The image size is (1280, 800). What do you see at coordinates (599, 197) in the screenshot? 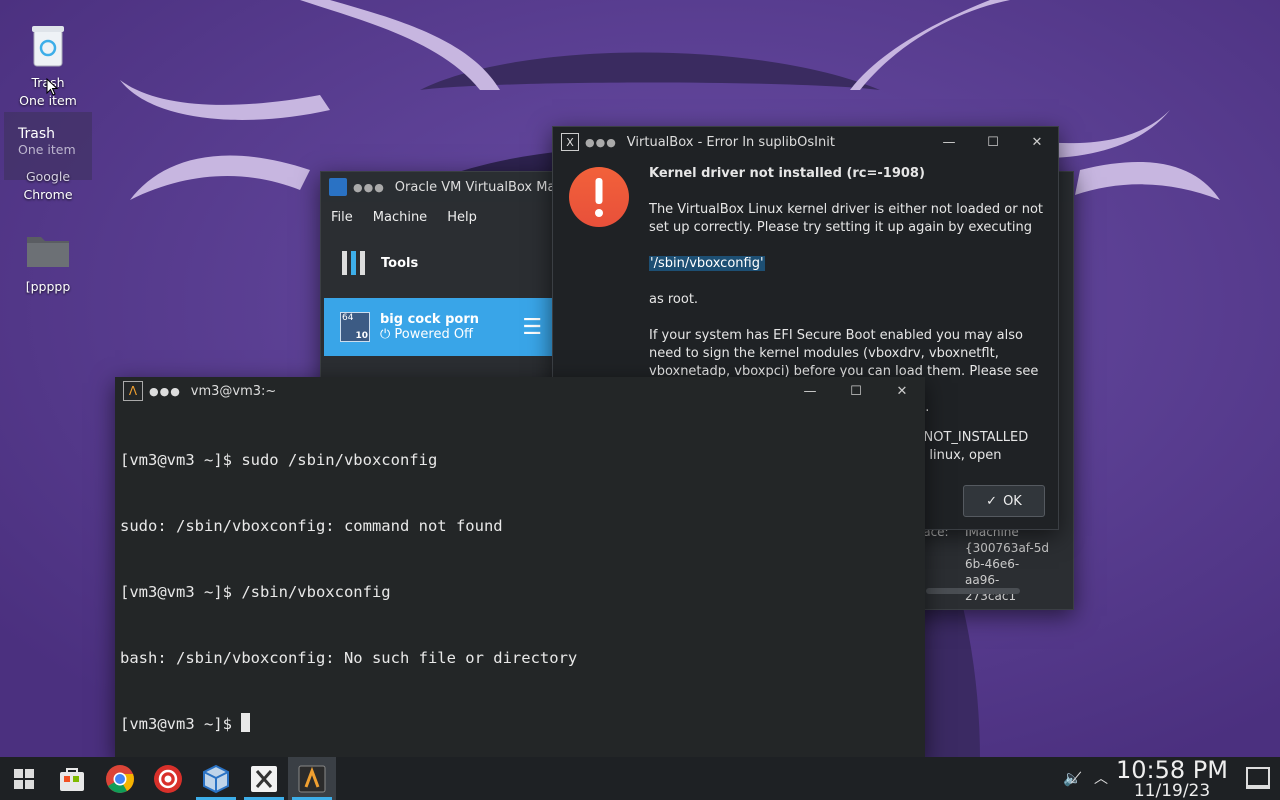
I see `error-icon` at bounding box center [599, 197].